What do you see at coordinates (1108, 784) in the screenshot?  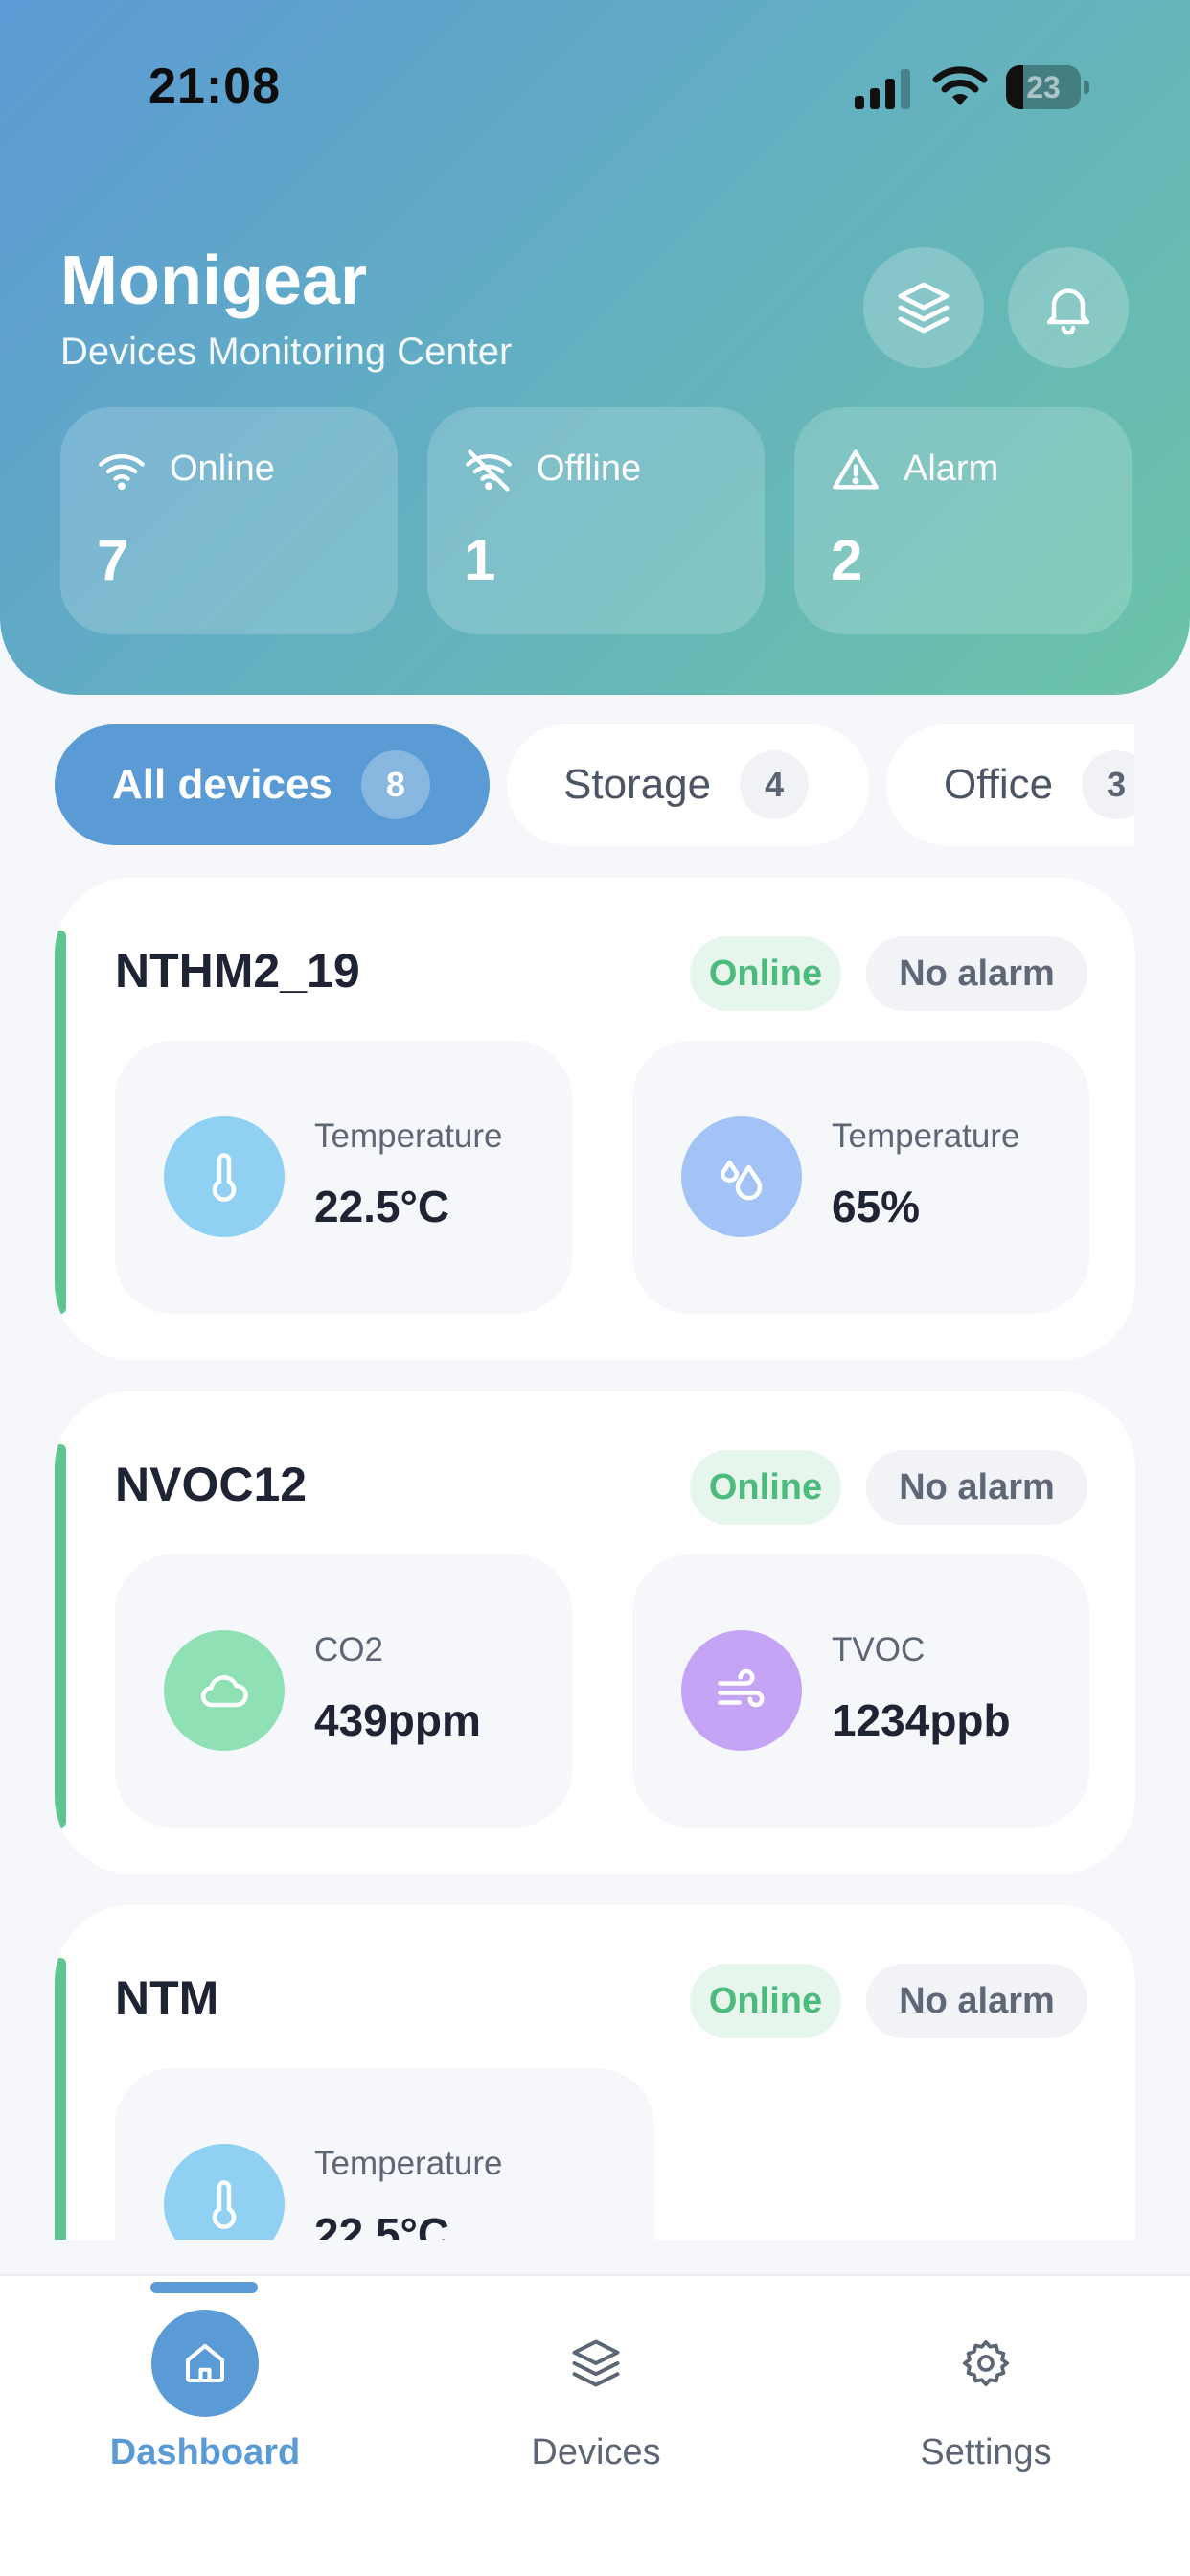 I see `tab-count-badge: 3` at bounding box center [1108, 784].